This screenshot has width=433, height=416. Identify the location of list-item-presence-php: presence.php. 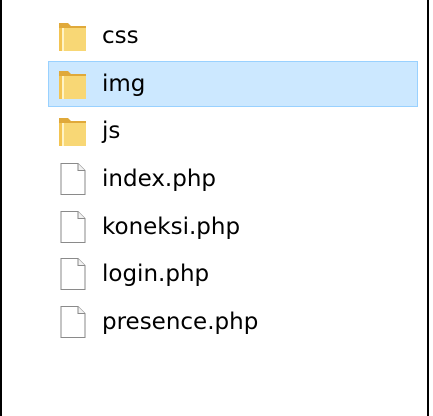
(231, 322).